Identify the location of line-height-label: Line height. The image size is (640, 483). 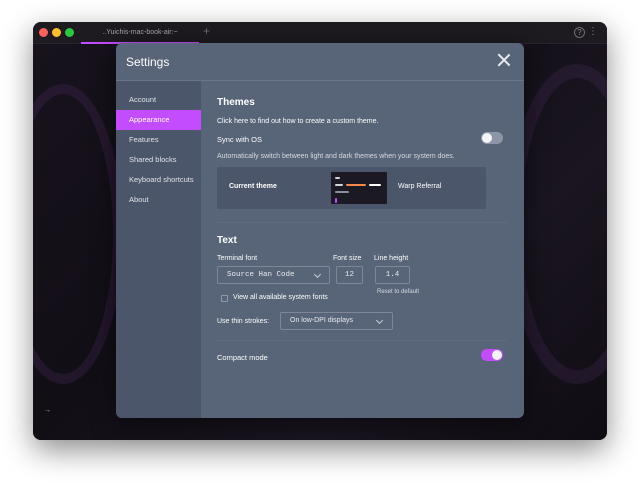
(391, 258).